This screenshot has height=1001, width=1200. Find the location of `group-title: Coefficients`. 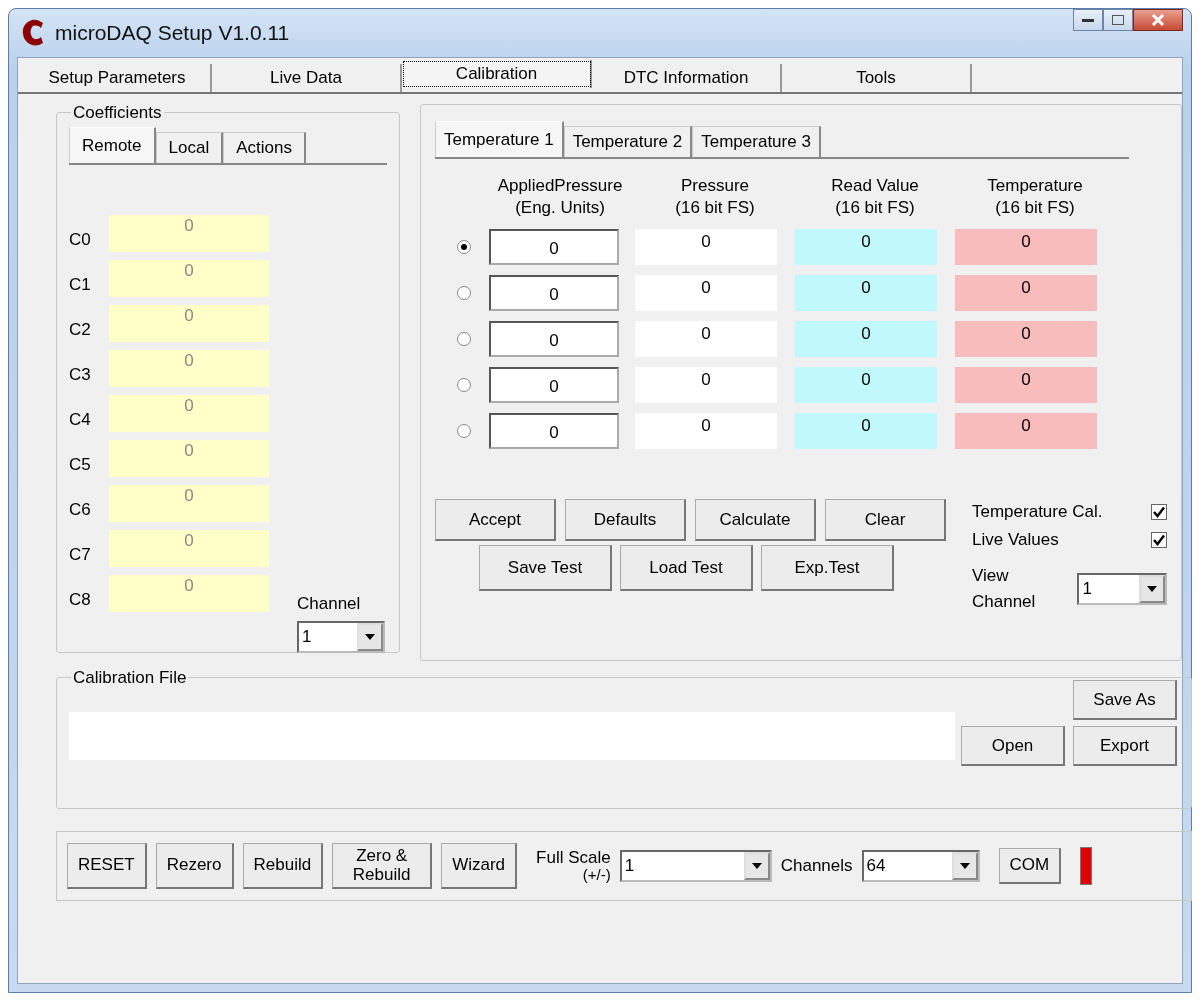

group-title: Coefficients is located at coordinates (117, 112).